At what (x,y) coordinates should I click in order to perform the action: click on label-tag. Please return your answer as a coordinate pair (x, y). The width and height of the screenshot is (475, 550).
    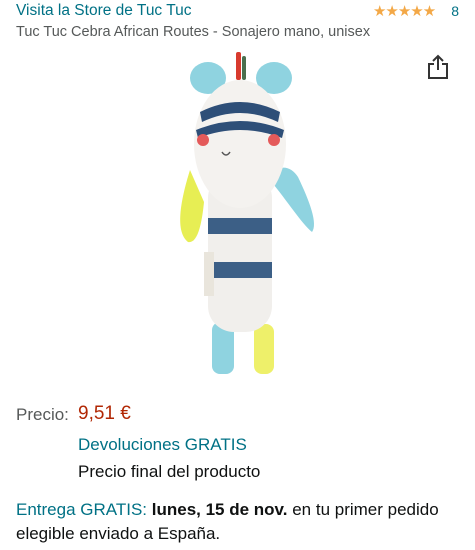
    Looking at the image, I should click on (209, 274).